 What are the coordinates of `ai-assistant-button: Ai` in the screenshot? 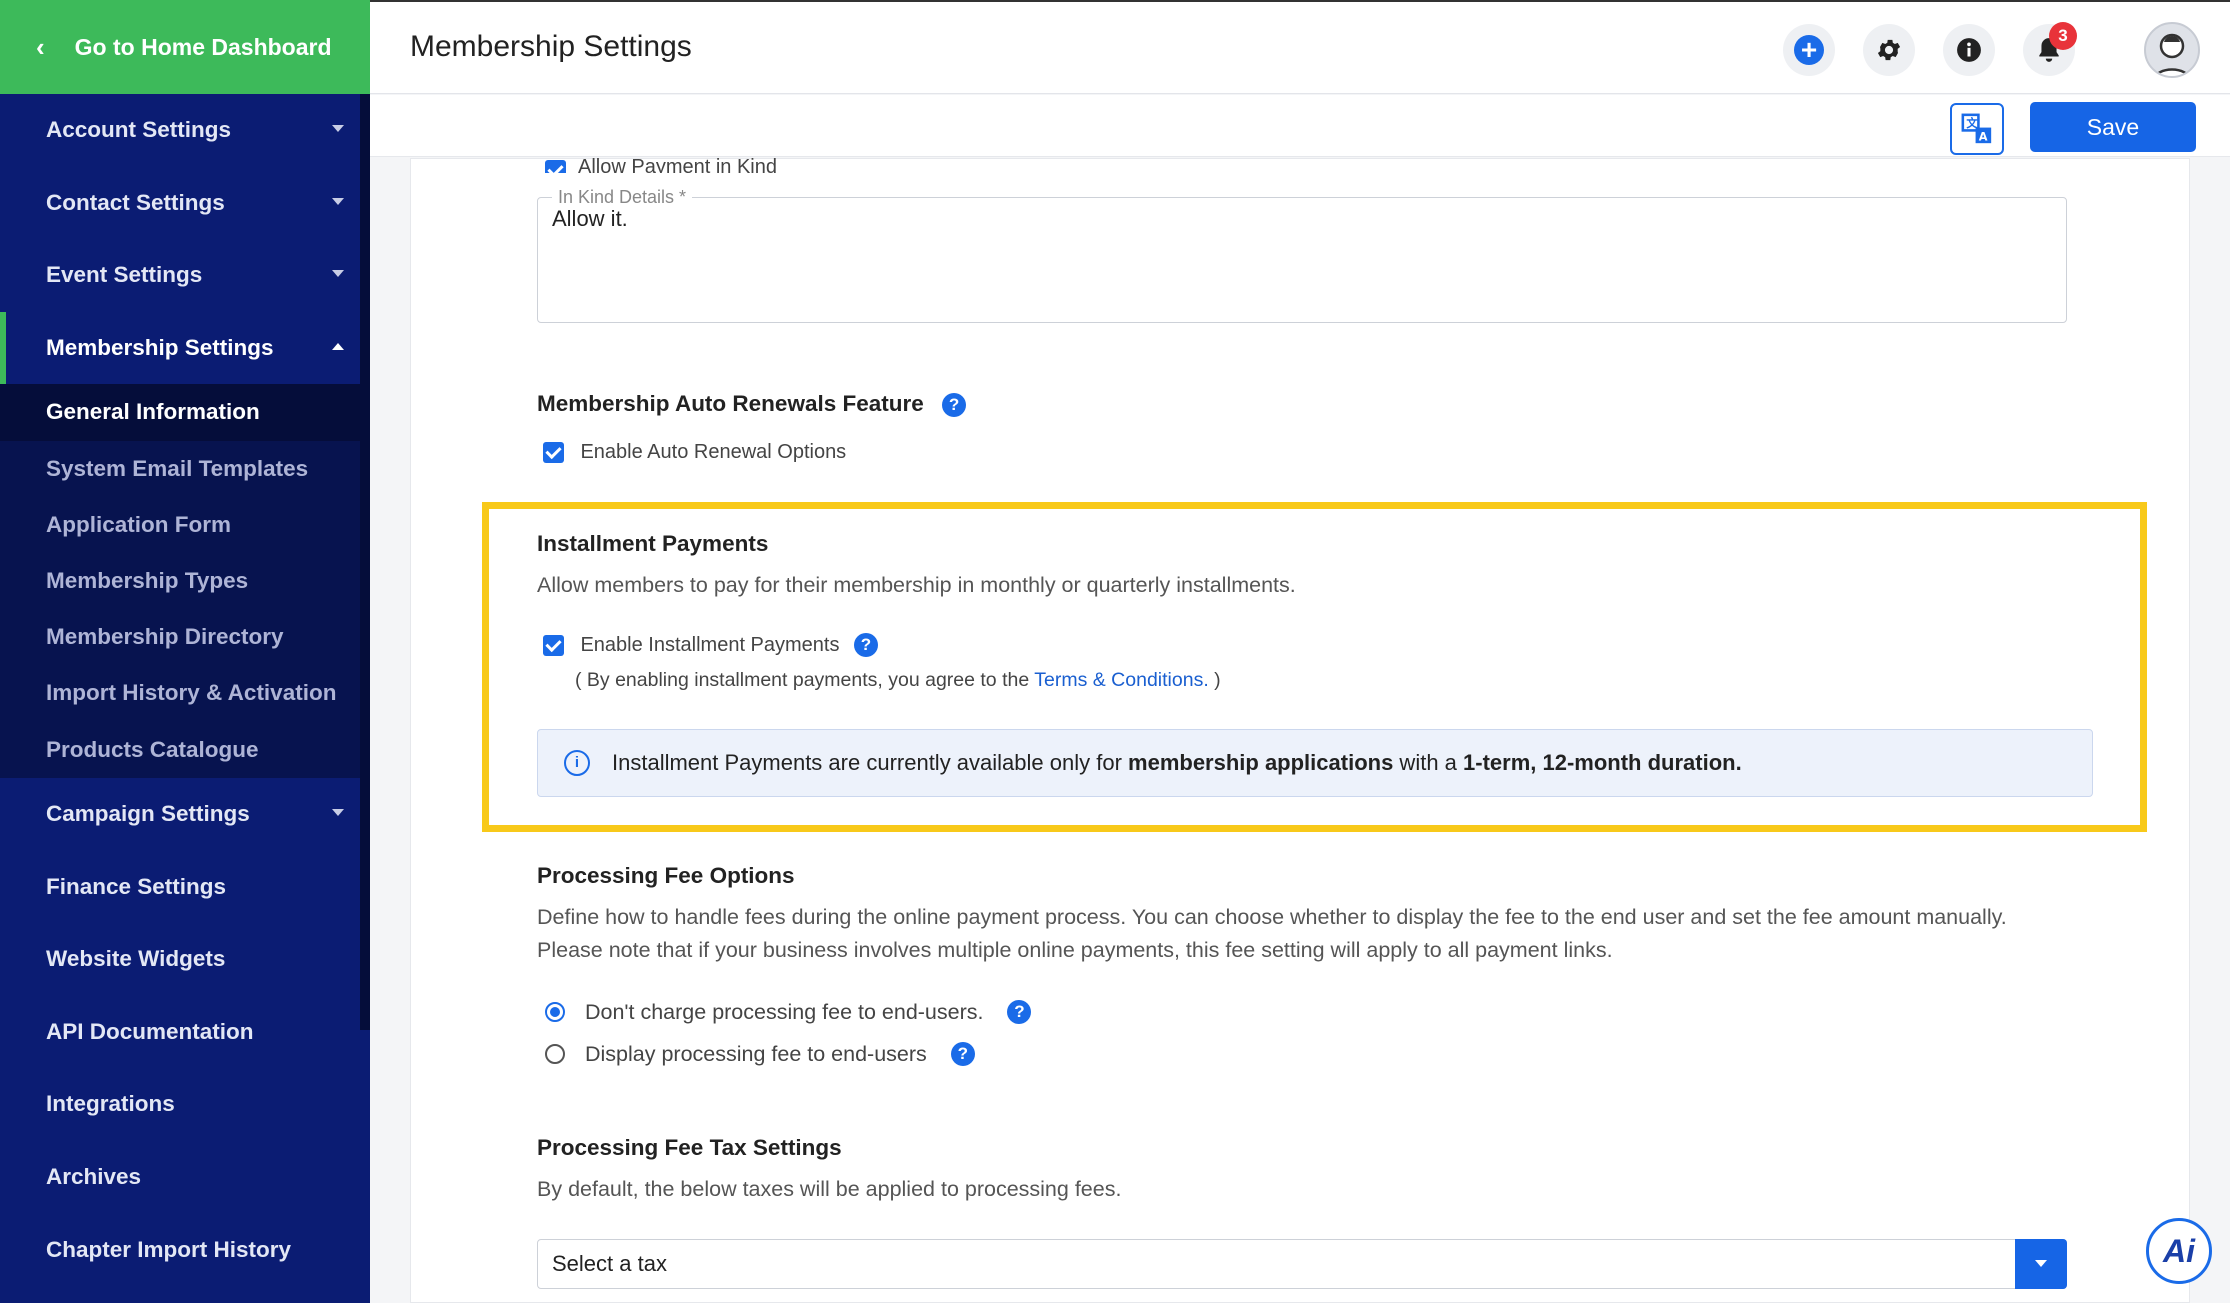 It's located at (2179, 1251).